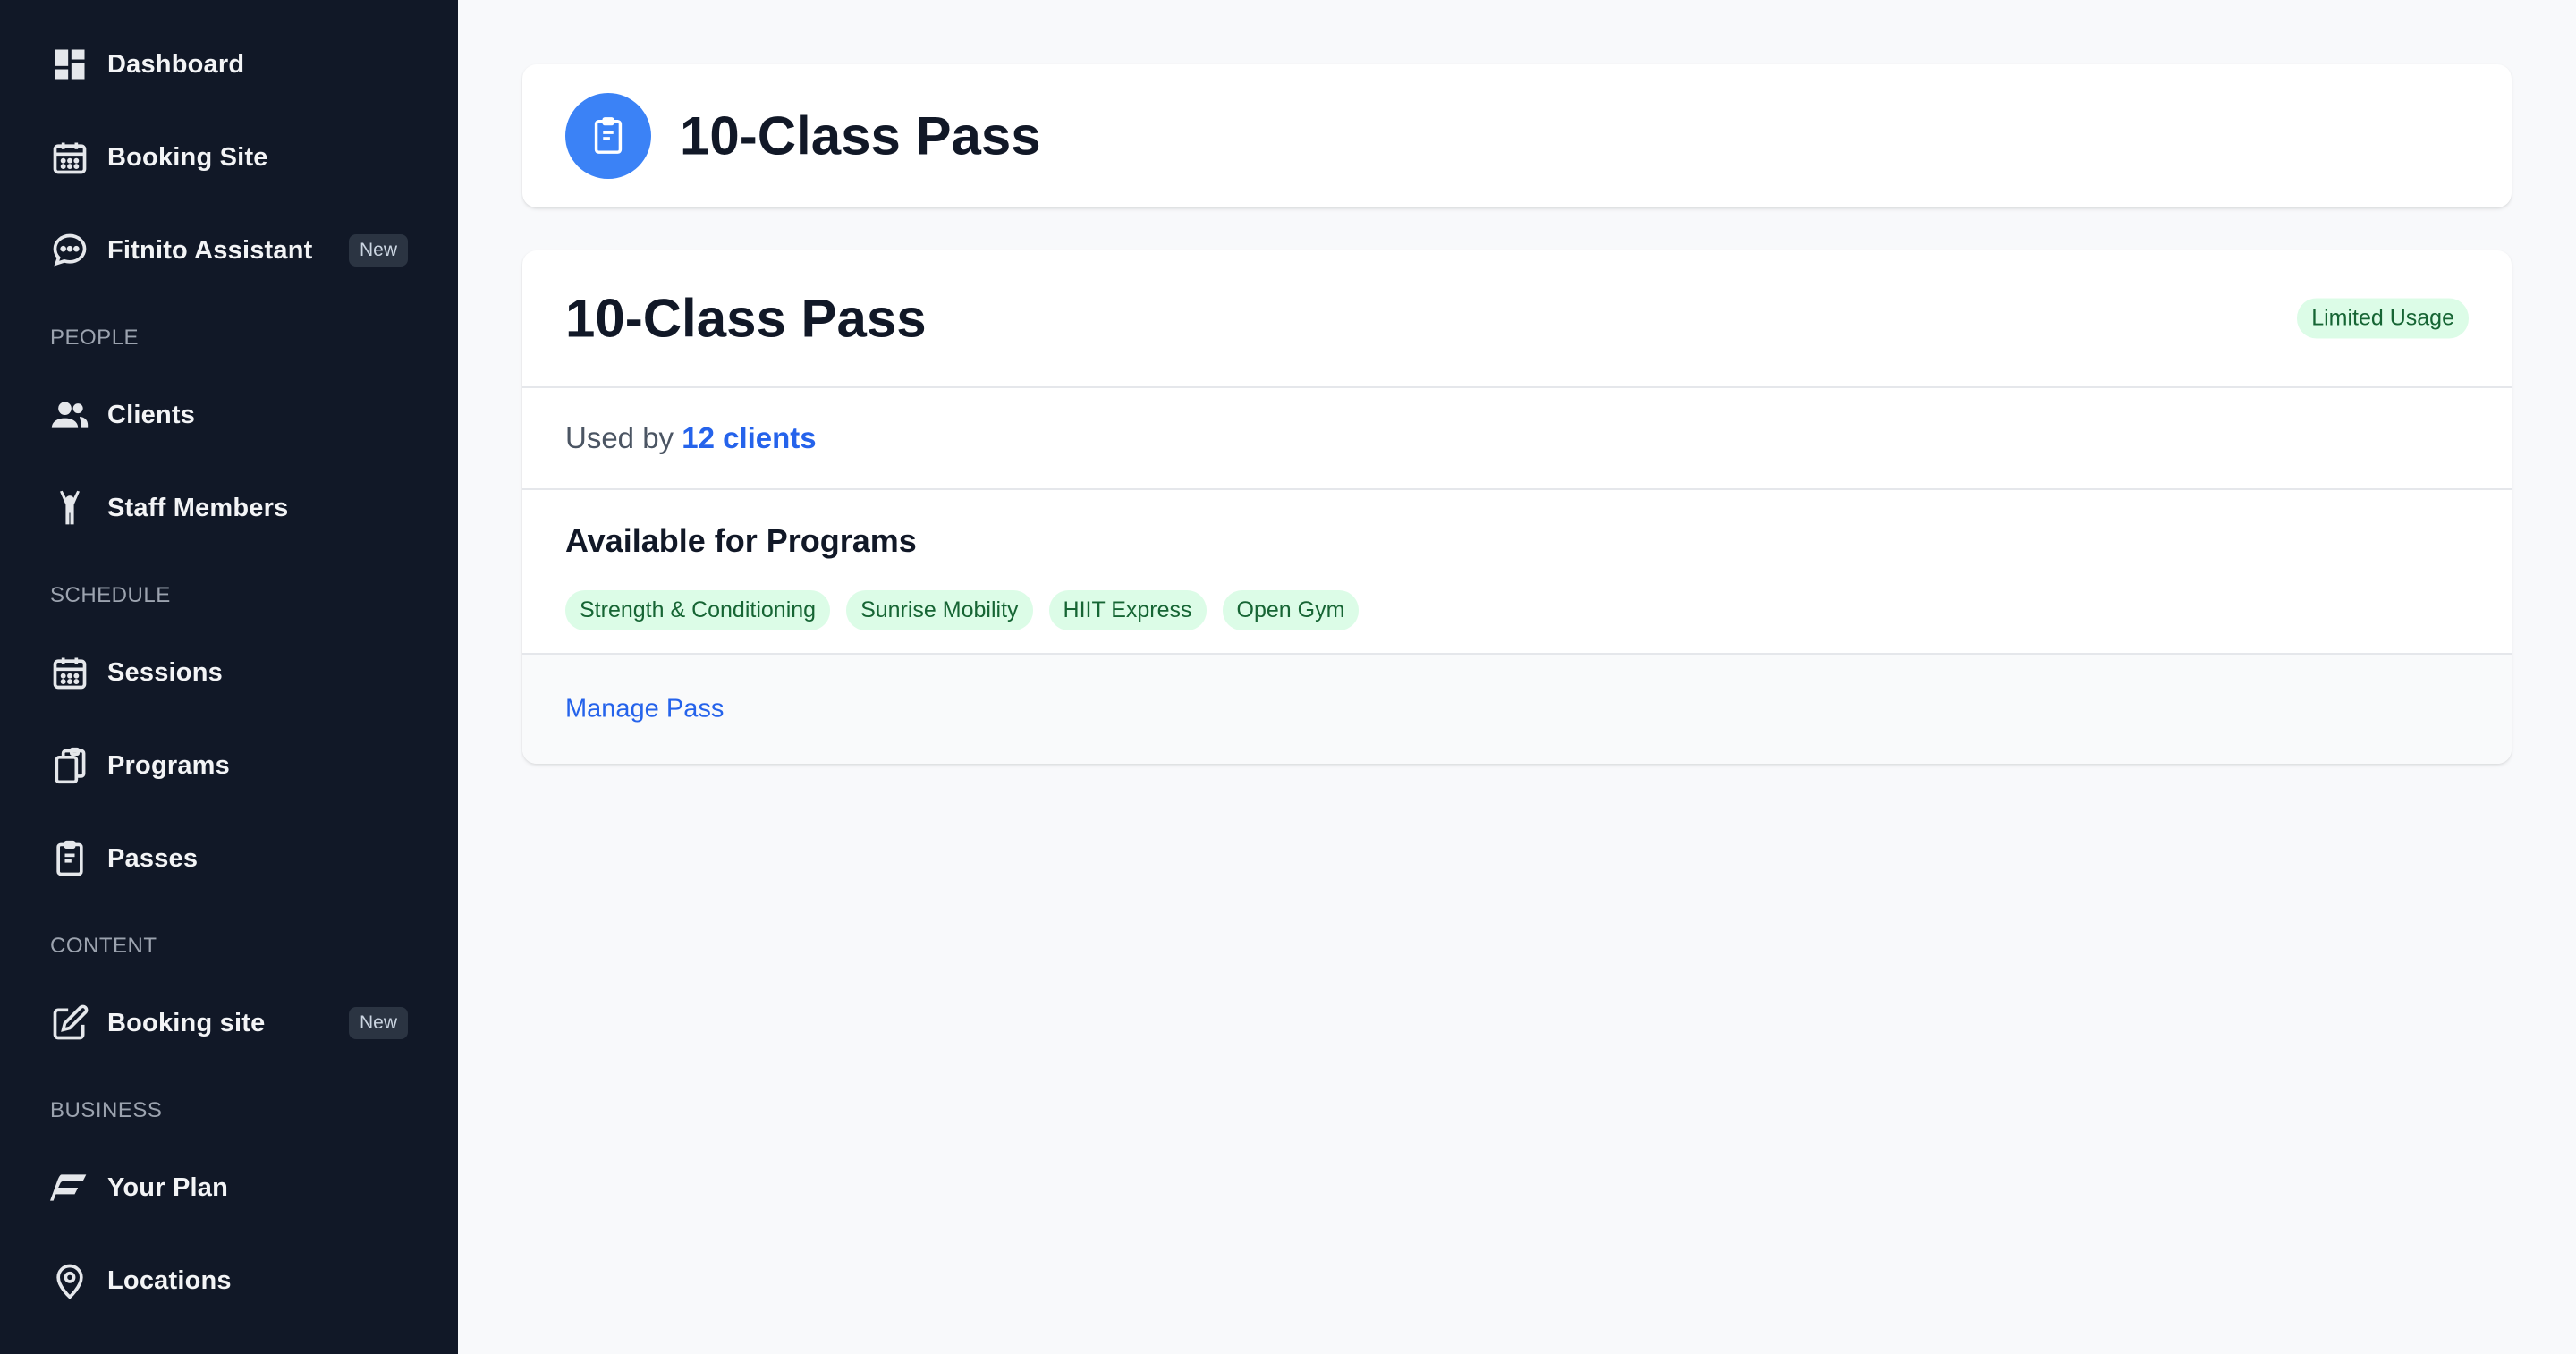 The image size is (2576, 1354). I want to click on sidebar-item-booking-site-editor: Booking site New, so click(229, 1023).